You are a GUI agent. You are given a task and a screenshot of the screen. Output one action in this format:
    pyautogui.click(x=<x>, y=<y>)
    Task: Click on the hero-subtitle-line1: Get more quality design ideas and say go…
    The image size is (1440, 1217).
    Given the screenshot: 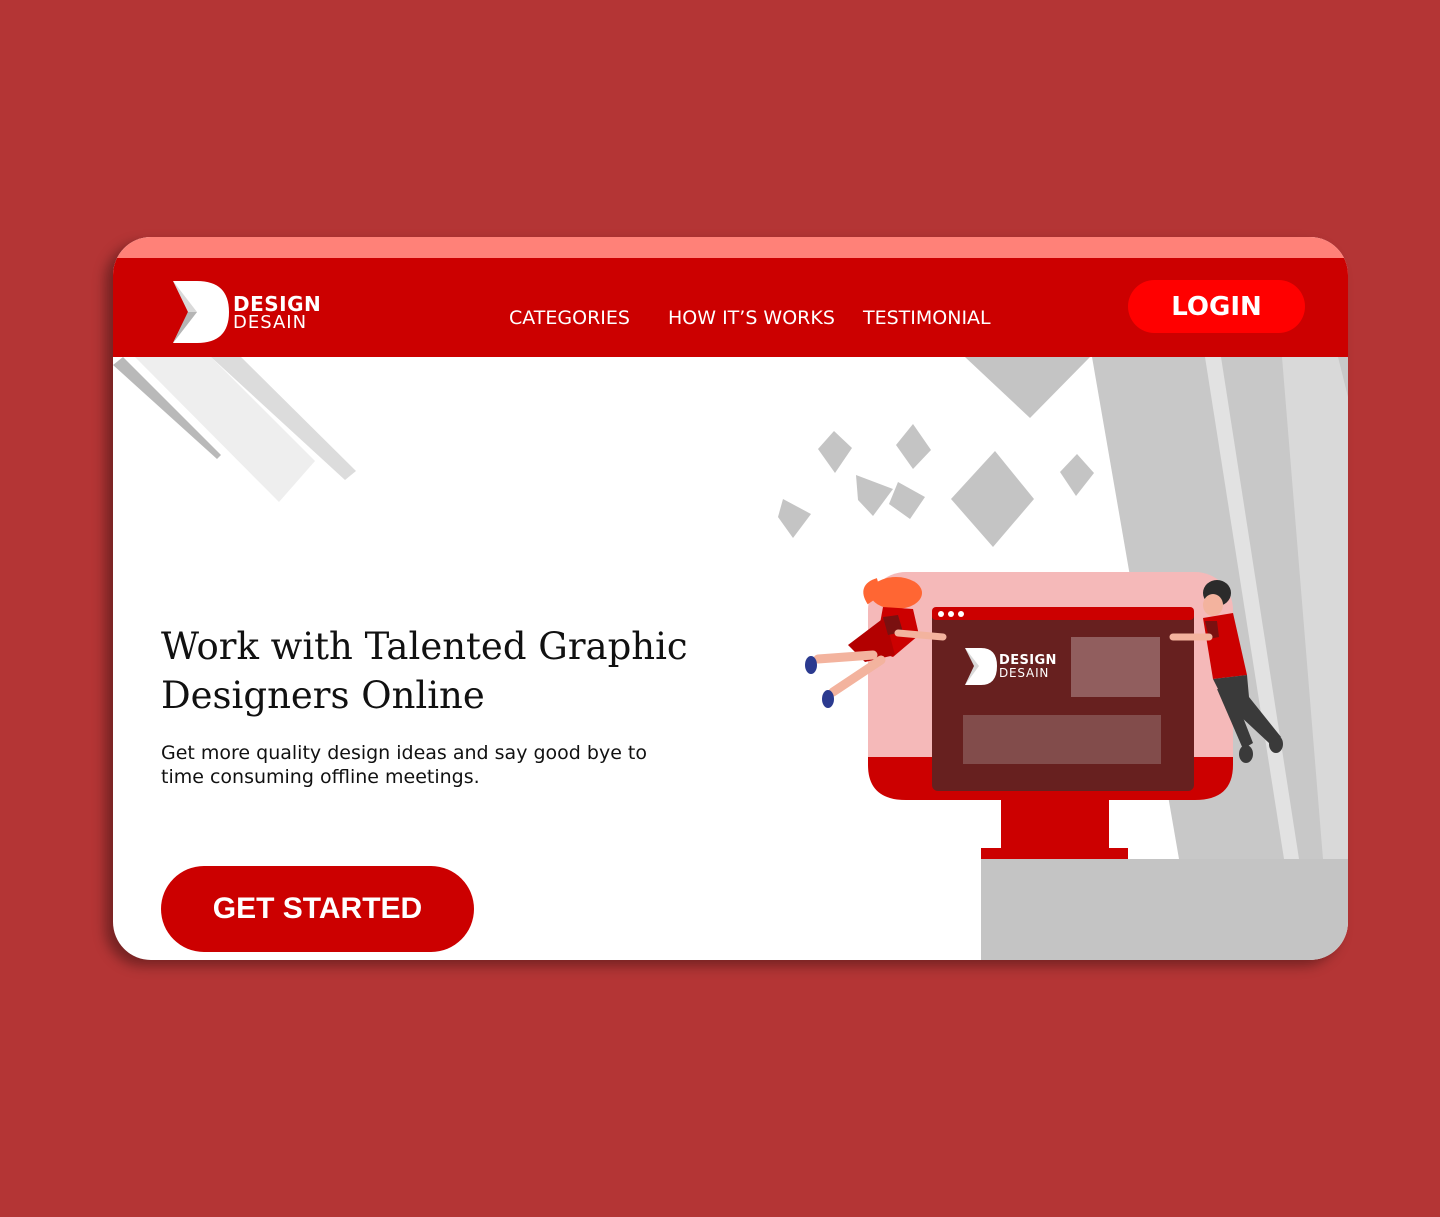 What is the action you would take?
    pyautogui.click(x=404, y=753)
    